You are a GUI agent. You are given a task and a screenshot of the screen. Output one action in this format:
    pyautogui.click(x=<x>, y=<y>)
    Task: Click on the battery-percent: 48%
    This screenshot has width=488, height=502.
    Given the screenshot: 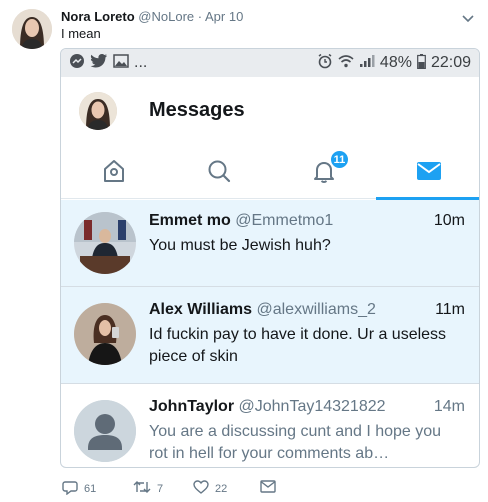 What is the action you would take?
    pyautogui.click(x=395, y=62)
    